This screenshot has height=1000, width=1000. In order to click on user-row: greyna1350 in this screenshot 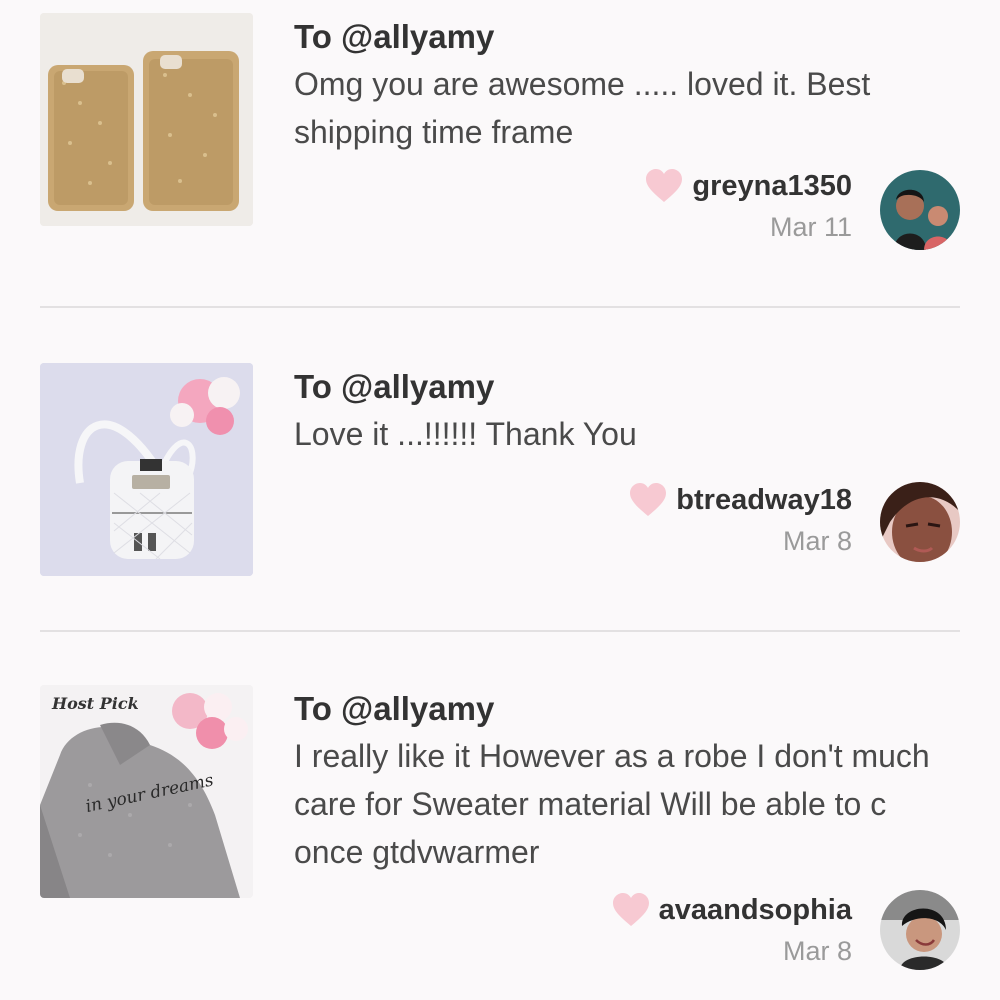, I will do `click(748, 186)`.